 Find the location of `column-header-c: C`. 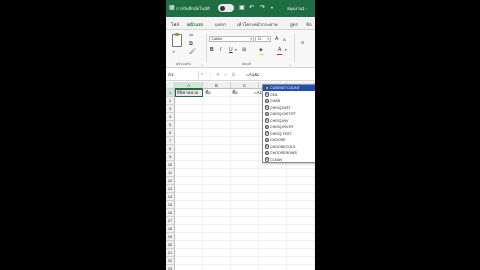

column-header-c: C is located at coordinates (245, 85).